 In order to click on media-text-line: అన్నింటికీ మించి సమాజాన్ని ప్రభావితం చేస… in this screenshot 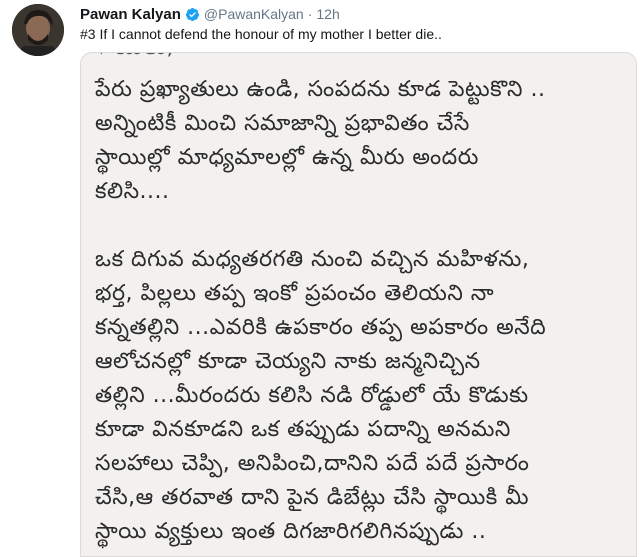, I will do `click(282, 123)`.